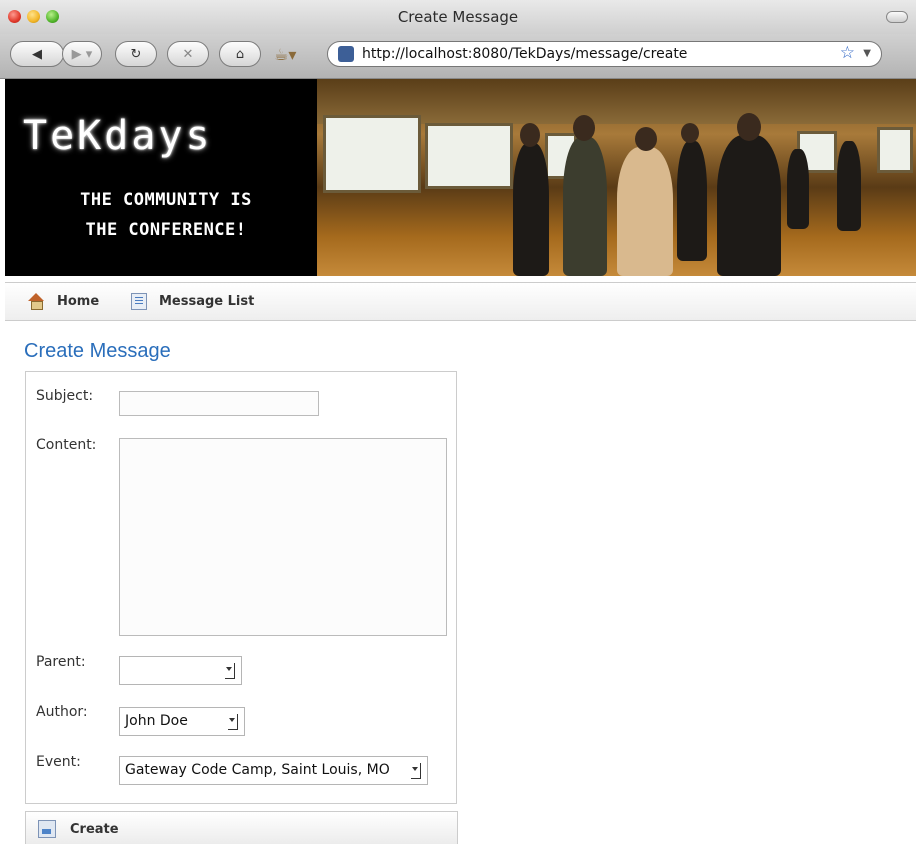  I want to click on content-label: Content:, so click(66, 445).